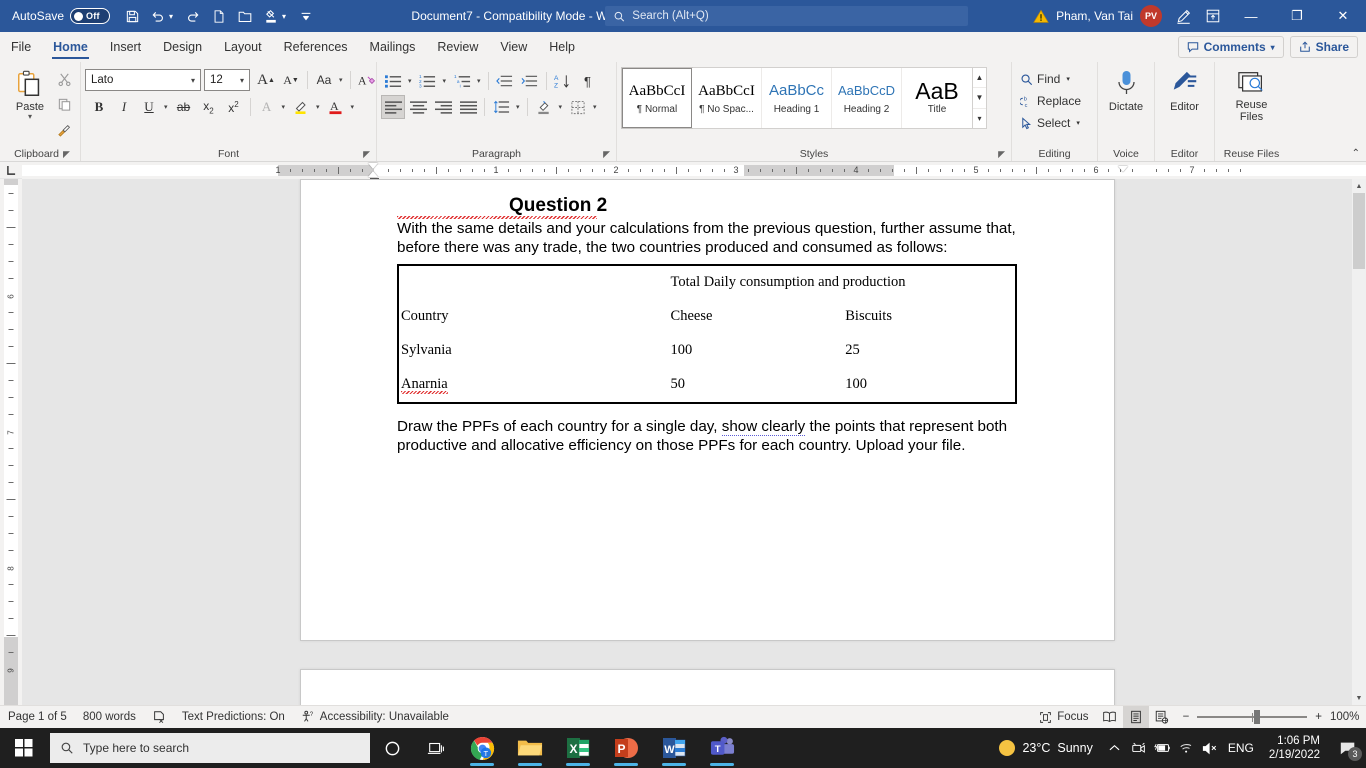 This screenshot has height=768, width=1366. What do you see at coordinates (266, 80) in the screenshot?
I see `grow-font-icon: A ▲` at bounding box center [266, 80].